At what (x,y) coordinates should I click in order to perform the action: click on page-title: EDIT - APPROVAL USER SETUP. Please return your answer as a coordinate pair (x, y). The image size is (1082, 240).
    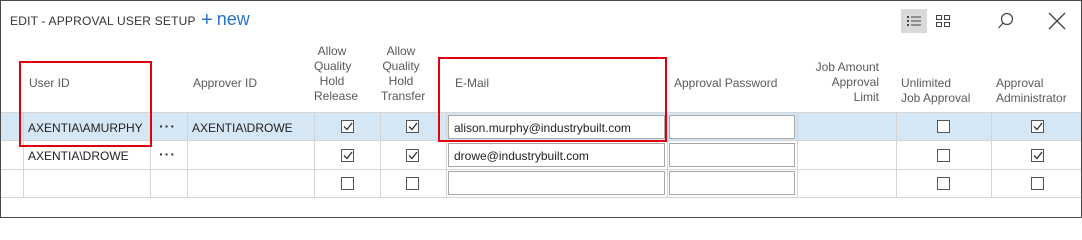
    Looking at the image, I should click on (103, 21).